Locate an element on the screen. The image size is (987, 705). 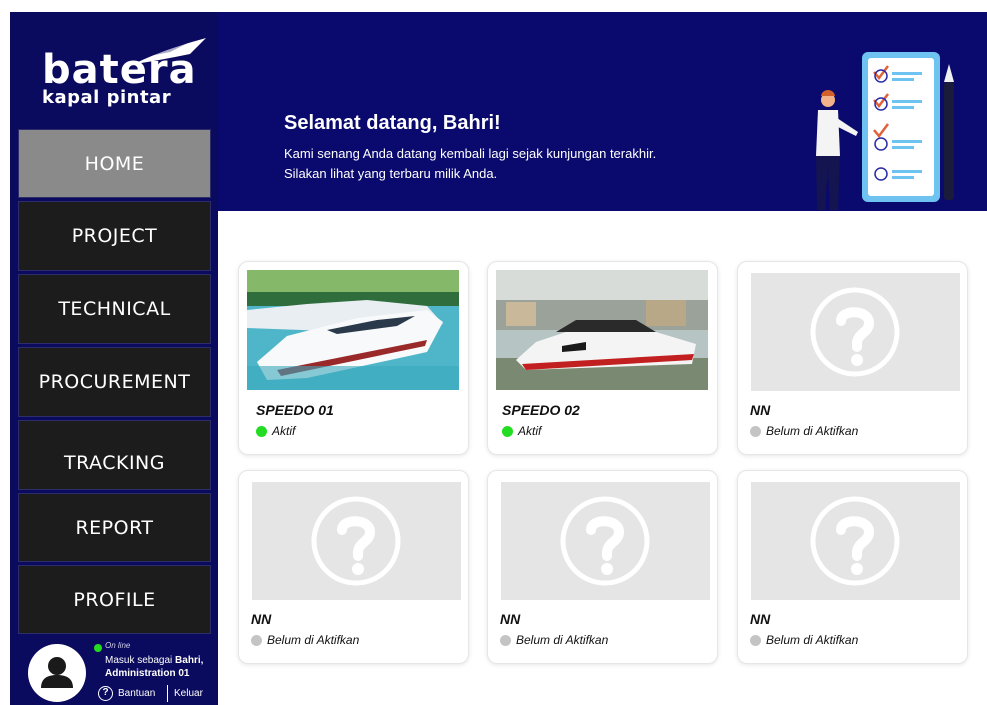
help-link: Bantuan is located at coordinates (136, 693).